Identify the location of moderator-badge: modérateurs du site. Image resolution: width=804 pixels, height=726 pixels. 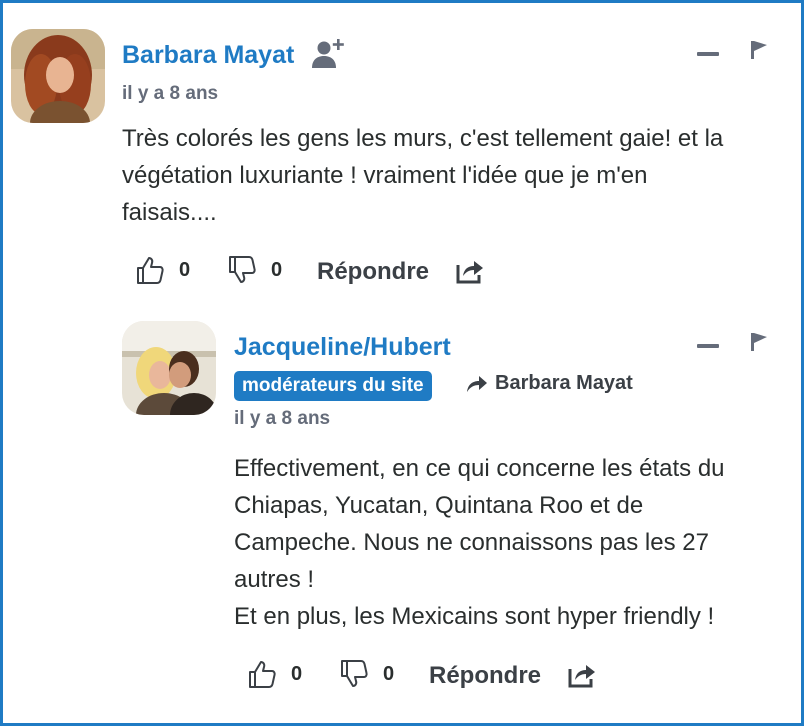
(333, 386).